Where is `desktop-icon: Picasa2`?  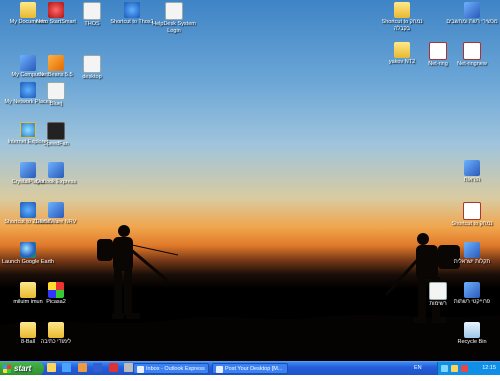
desktop-icon: Picasa2 is located at coordinates (56, 294).